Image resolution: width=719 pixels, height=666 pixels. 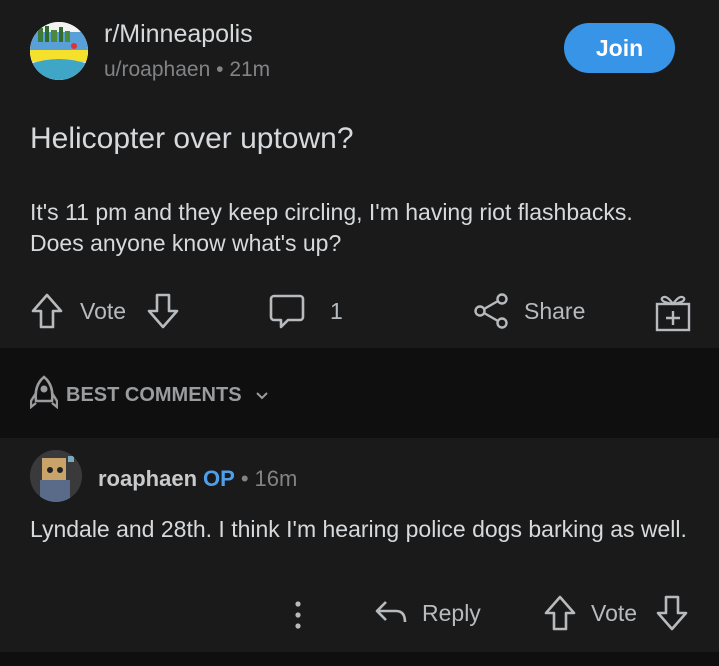 I want to click on more-vertical-icon, so click(x=298, y=615).